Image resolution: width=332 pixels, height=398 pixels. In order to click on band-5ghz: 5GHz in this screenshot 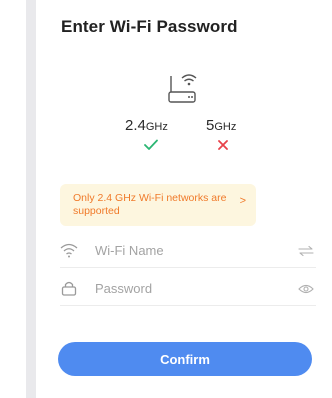, I will do `click(221, 125)`.